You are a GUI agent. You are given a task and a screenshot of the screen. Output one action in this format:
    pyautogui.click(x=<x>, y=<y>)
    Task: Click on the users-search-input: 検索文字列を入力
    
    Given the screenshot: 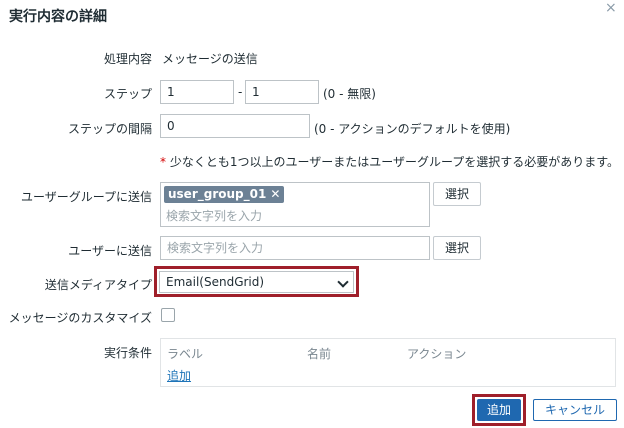 What is the action you would take?
    pyautogui.click(x=295, y=248)
    